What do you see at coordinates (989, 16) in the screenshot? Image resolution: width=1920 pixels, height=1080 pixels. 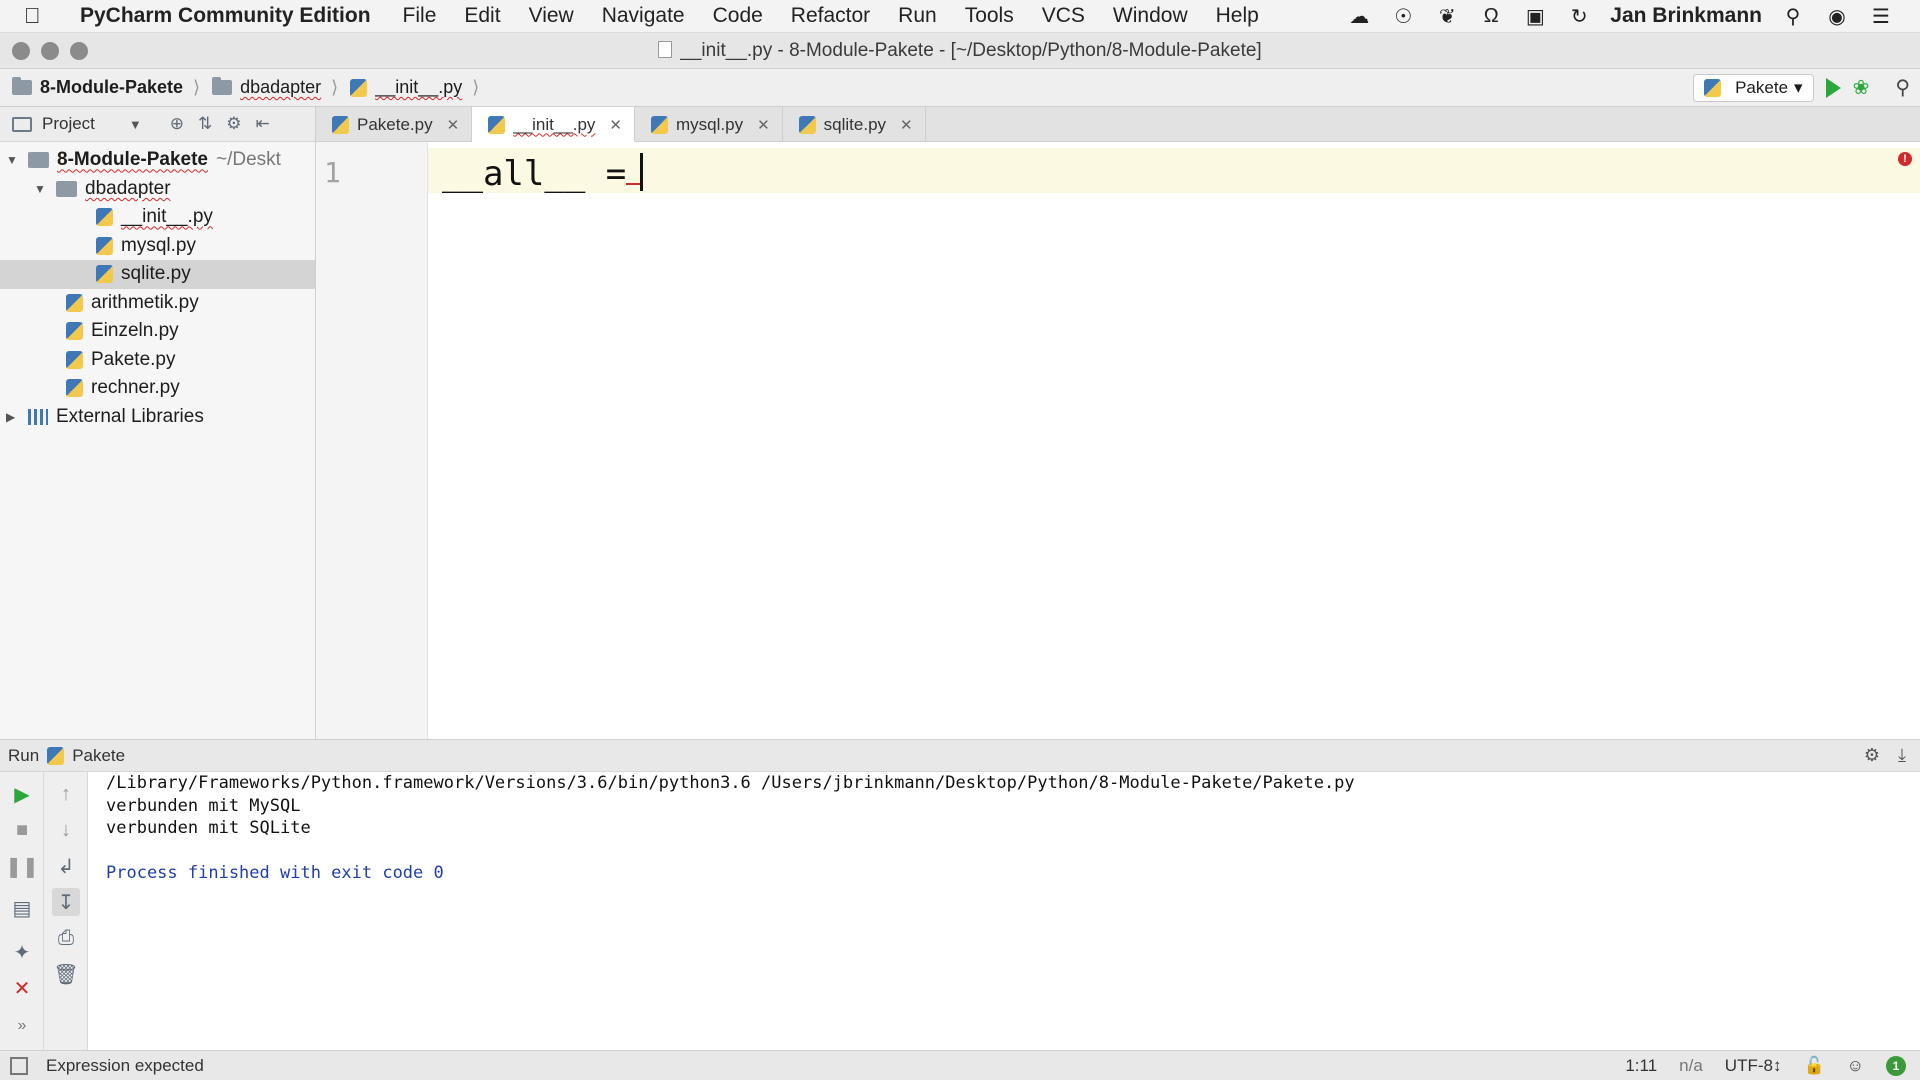 I see `menu-tools: Tools` at bounding box center [989, 16].